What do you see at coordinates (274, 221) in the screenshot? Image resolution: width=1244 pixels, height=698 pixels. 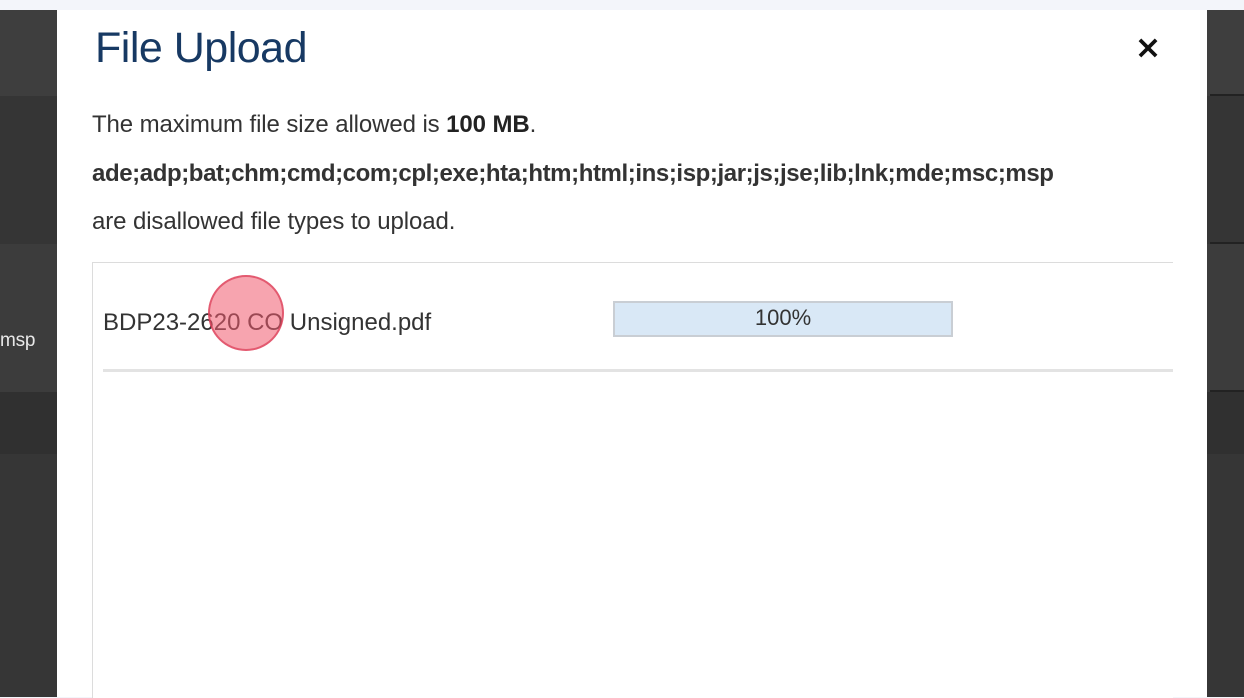 I see `disallowed-types-note: are disallowed file types to upload.` at bounding box center [274, 221].